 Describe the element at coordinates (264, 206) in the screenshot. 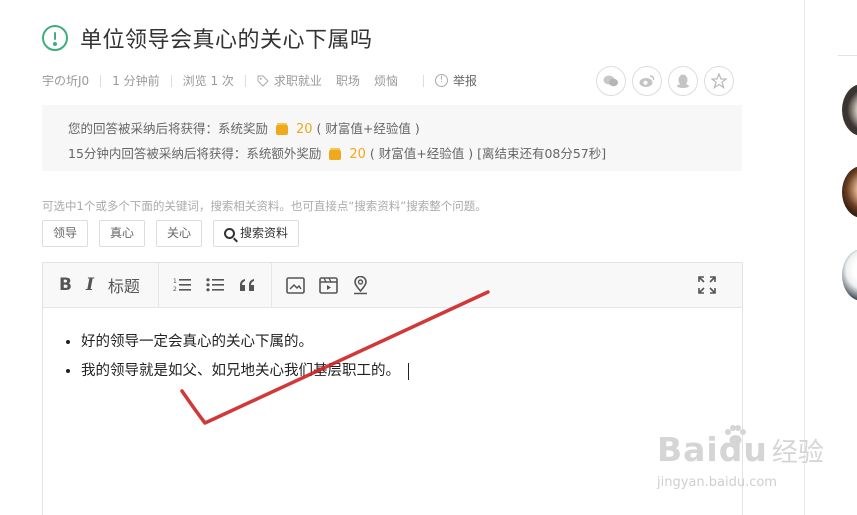

I see `keyword-hint: 可选中1个或多个下面的关键词，搜索相关资料。也可直接点“搜索资料”搜索整个问题。` at that location.